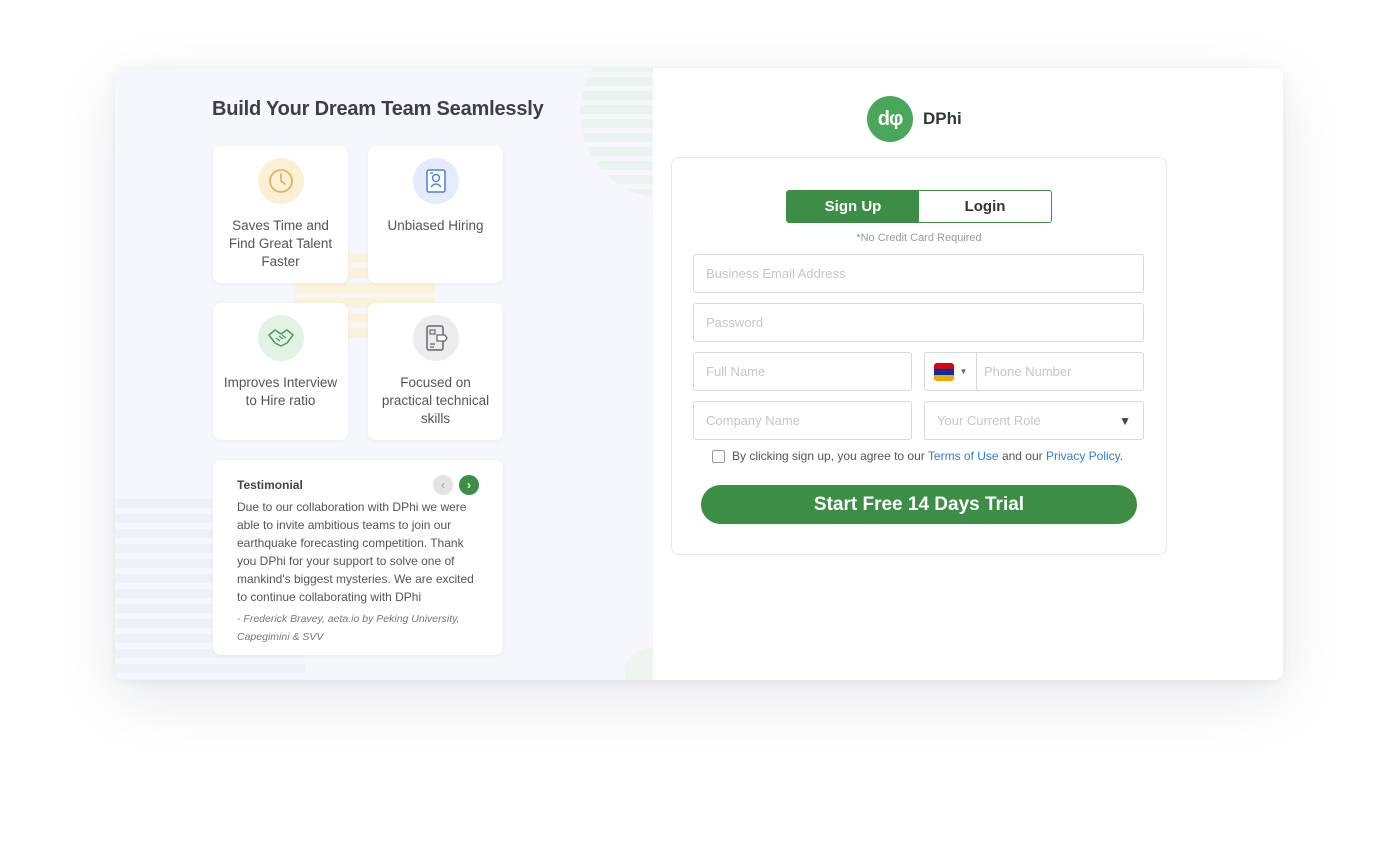 This screenshot has height=844, width=1400. I want to click on role-placeholder: Your Current Role, so click(989, 420).